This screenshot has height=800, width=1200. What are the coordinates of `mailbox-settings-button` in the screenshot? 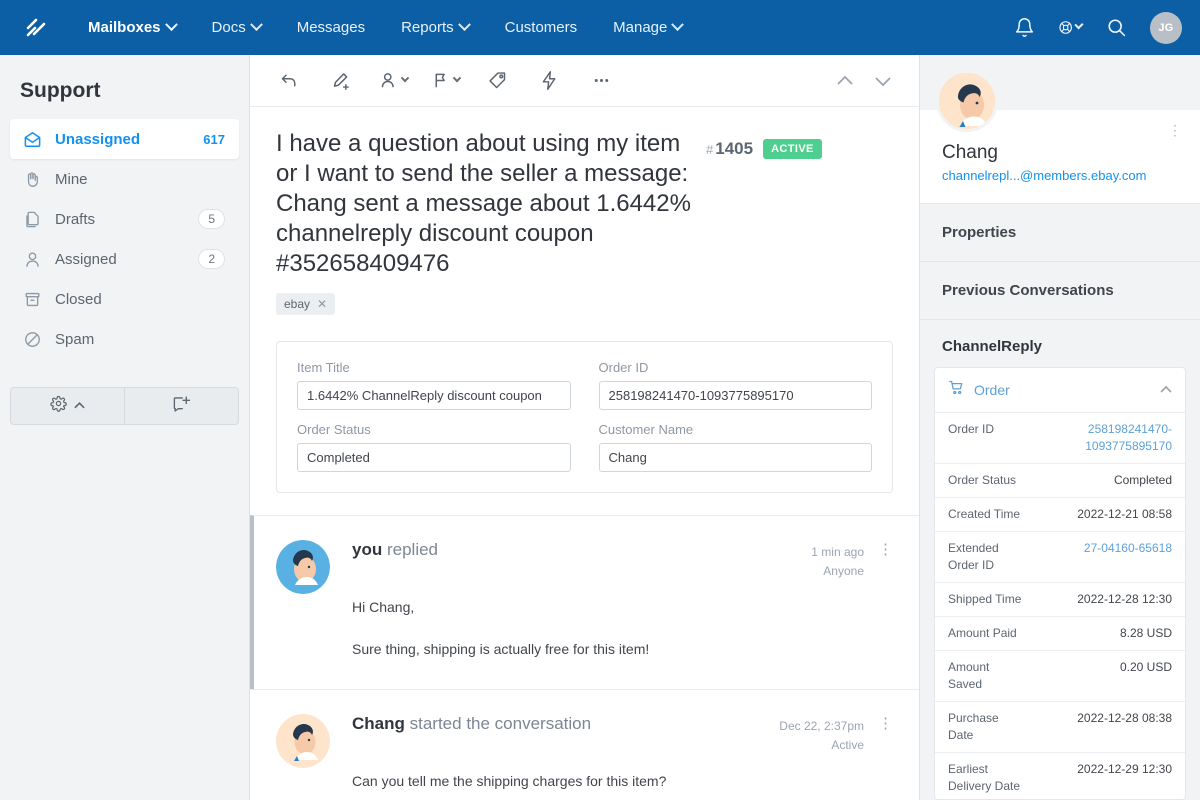 It's located at (67, 406).